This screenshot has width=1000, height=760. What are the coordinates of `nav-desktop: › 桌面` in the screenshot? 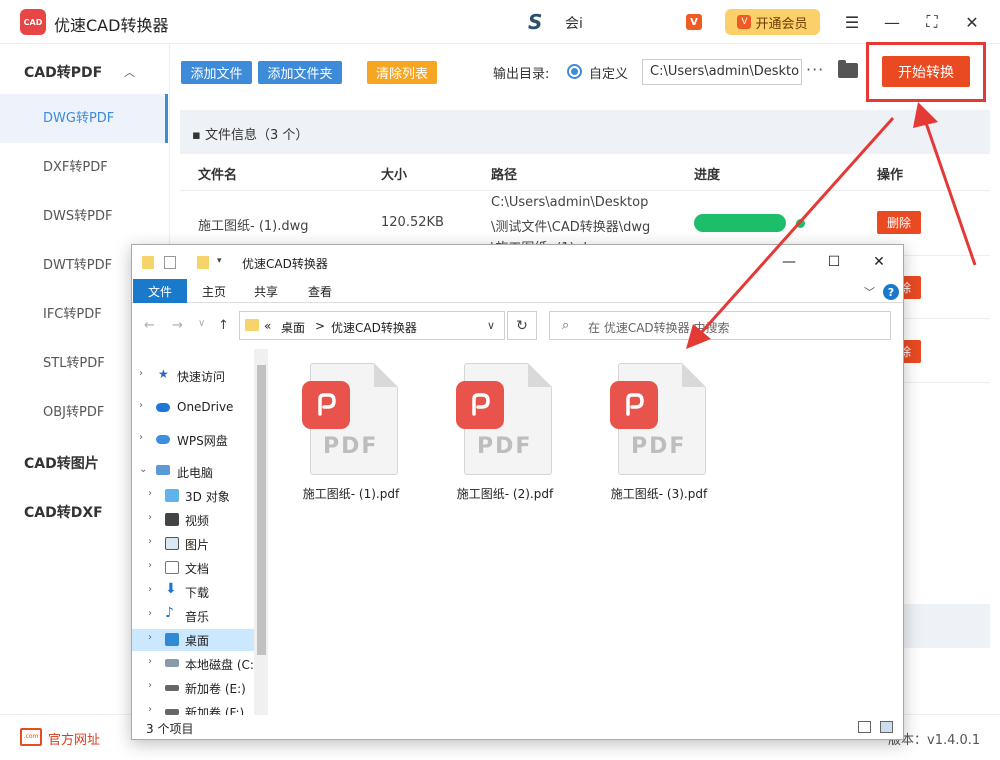 It's located at (193, 640).